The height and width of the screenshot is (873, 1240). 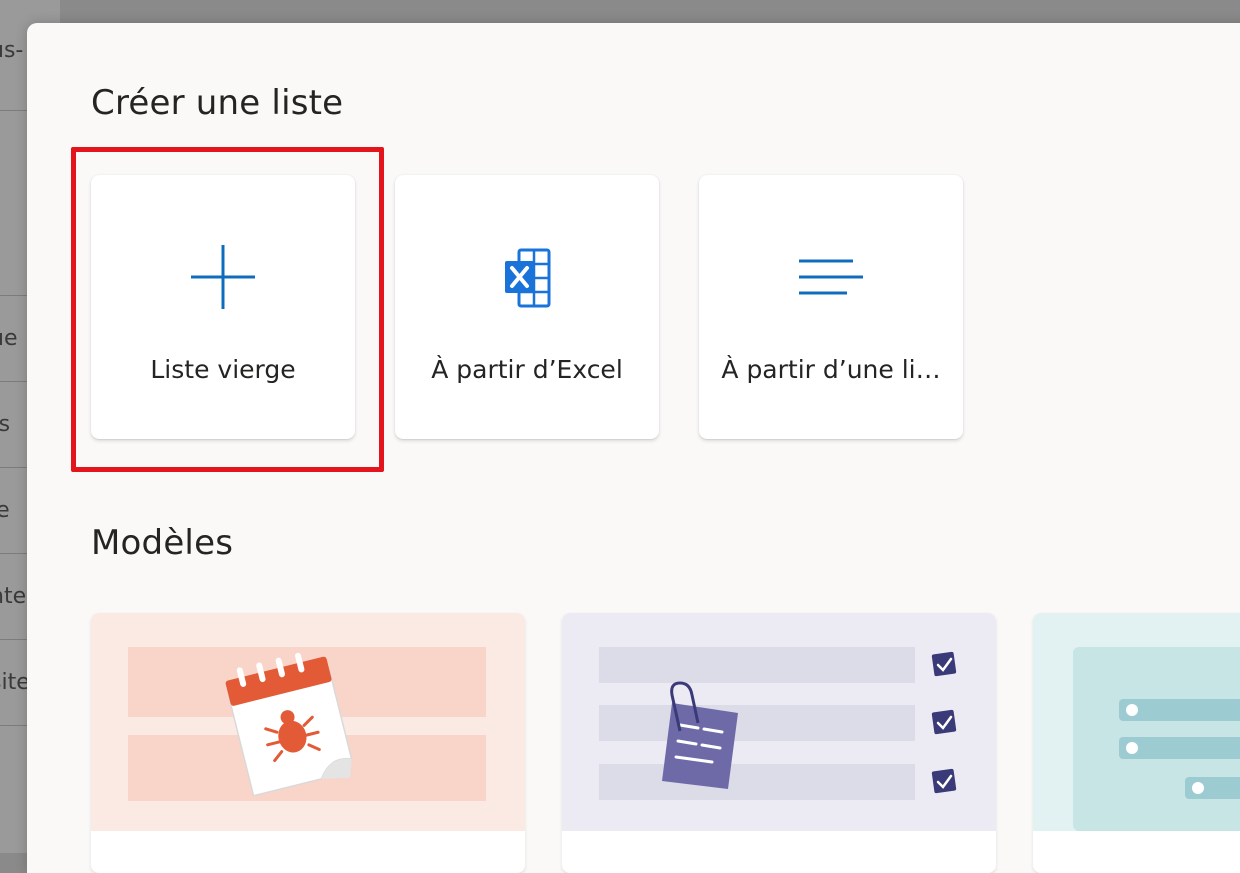 I want to click on template-card-issue-tracker, so click(x=308, y=743).